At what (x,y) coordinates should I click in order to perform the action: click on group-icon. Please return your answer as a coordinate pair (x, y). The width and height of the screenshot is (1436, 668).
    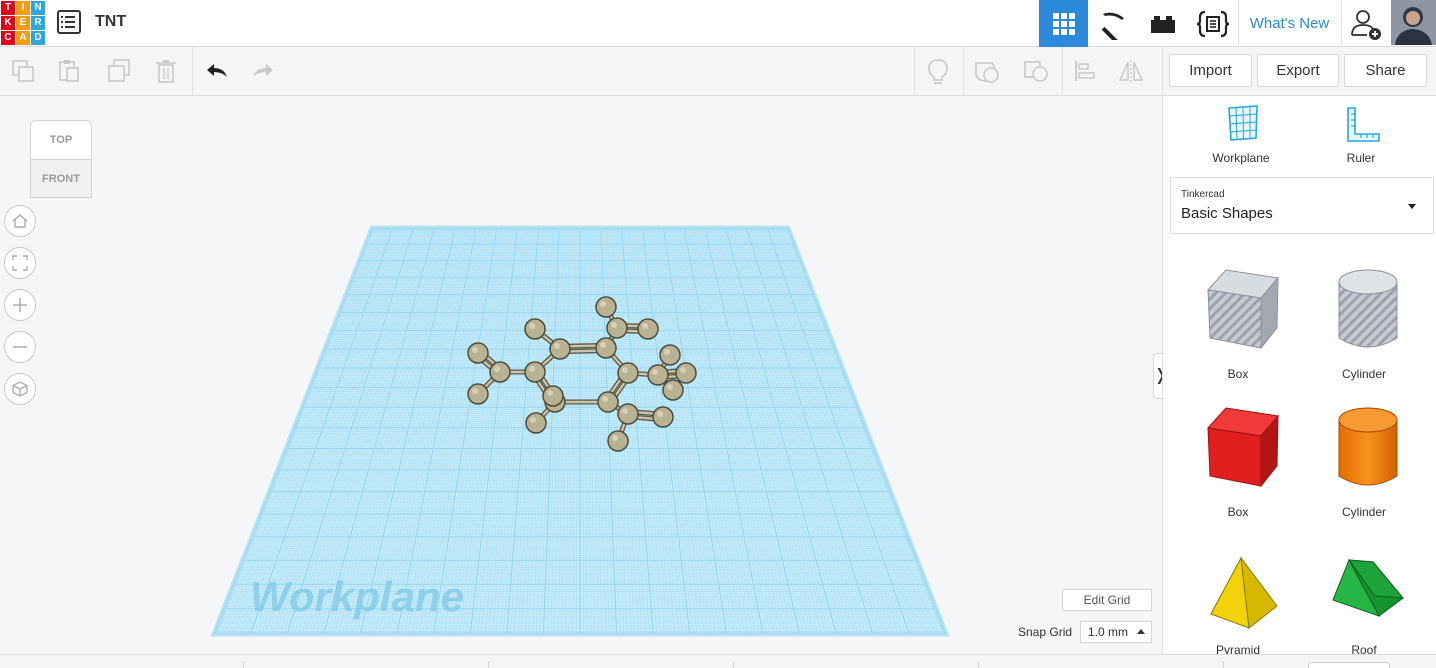
    Looking at the image, I should click on (987, 72).